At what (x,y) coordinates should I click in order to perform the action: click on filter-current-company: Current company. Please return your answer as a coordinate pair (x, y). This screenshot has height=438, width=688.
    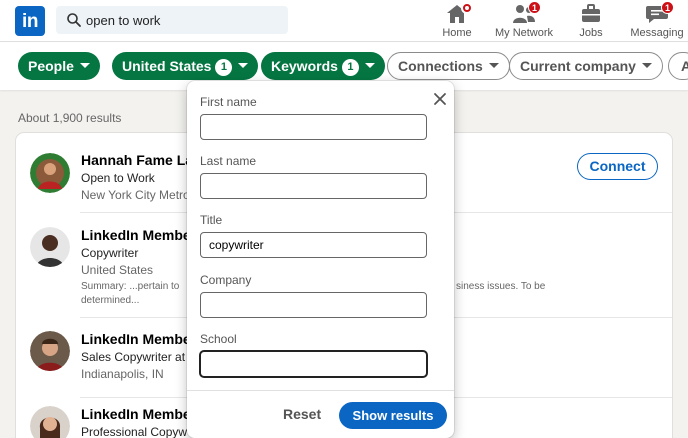
    Looking at the image, I should click on (586, 66).